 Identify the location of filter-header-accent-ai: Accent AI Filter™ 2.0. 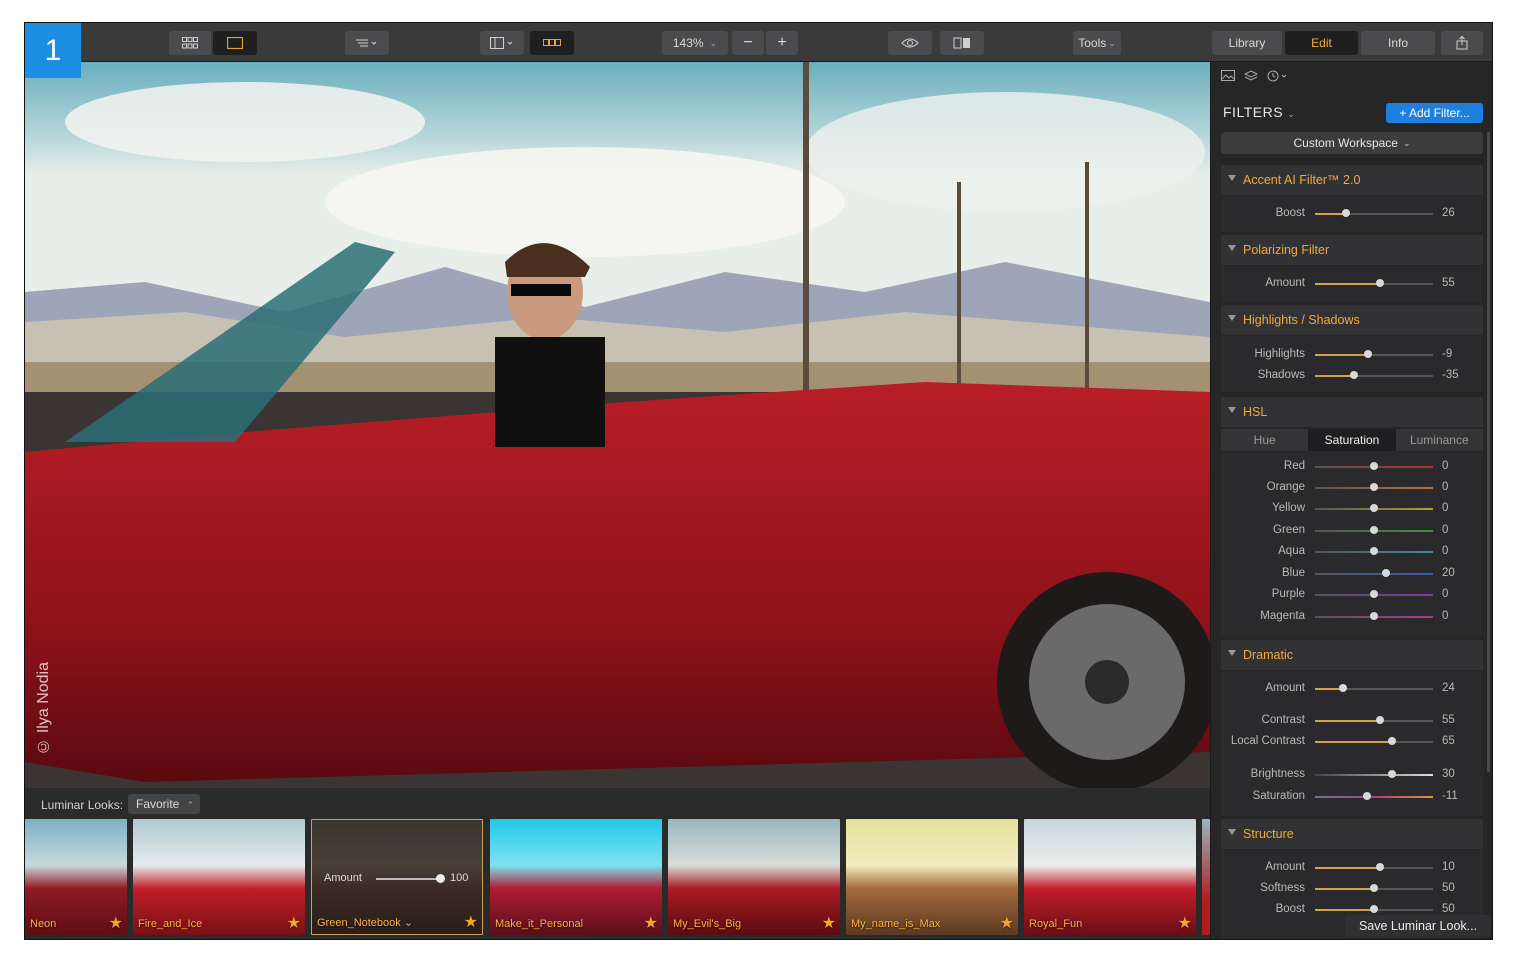
(1352, 180).